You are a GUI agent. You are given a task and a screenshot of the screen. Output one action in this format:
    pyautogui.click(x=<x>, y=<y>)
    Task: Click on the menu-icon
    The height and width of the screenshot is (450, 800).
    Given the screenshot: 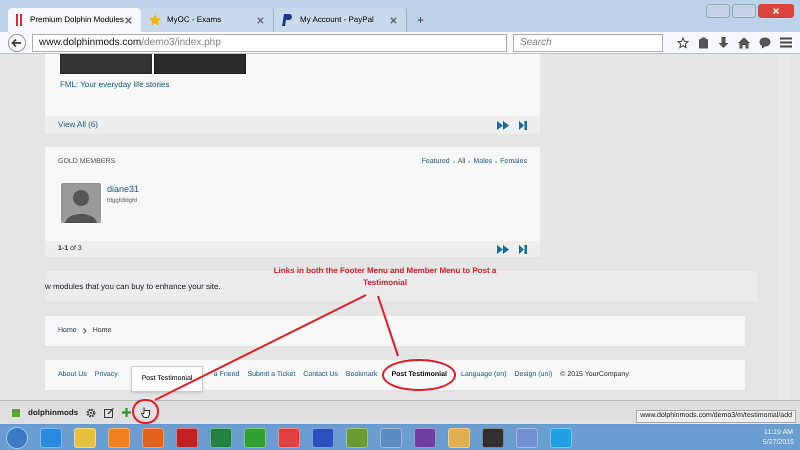 What is the action you would take?
    pyautogui.click(x=786, y=42)
    